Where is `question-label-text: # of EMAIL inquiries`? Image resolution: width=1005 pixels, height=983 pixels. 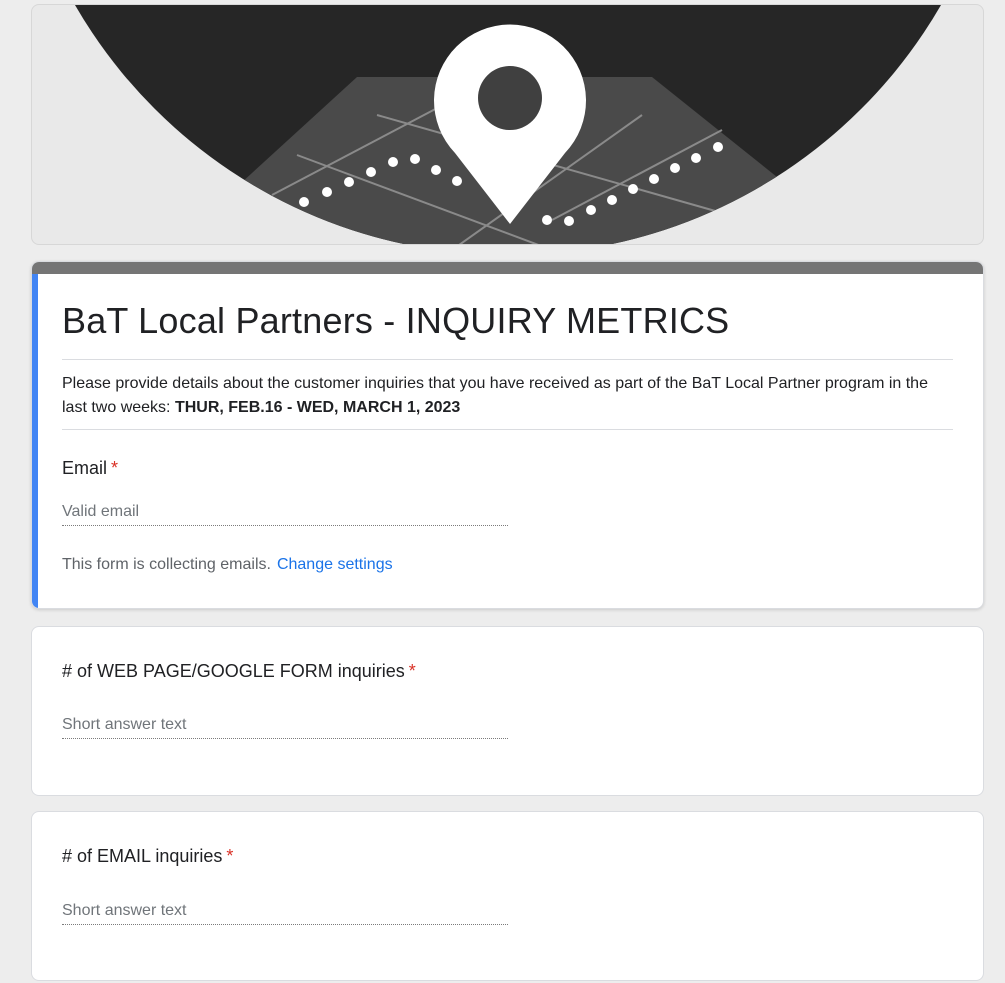
question-label-text: # of EMAIL inquiries is located at coordinates (142, 856).